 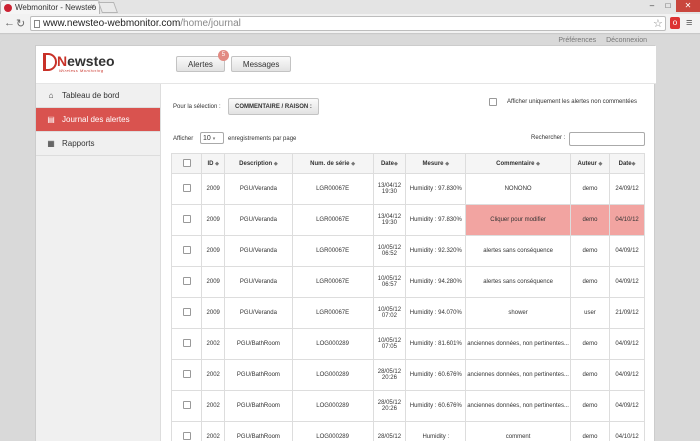 I want to click on cell-comment: comment, so click(x=518, y=431).